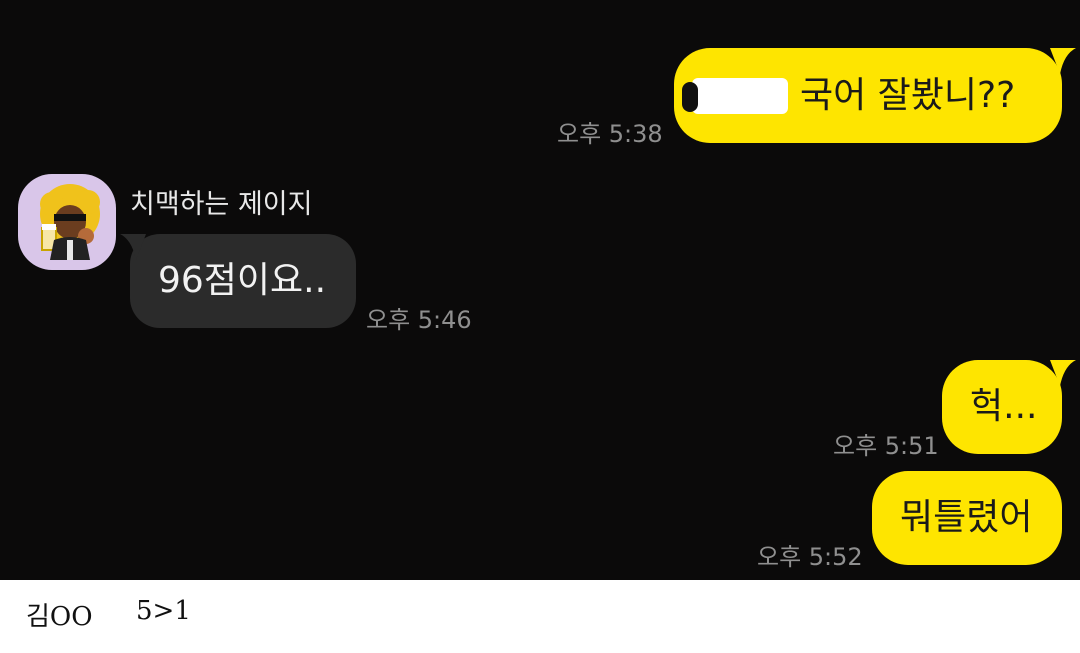 The image size is (1080, 653). I want to click on message-timestamp: 오후 5:46, so click(419, 320).